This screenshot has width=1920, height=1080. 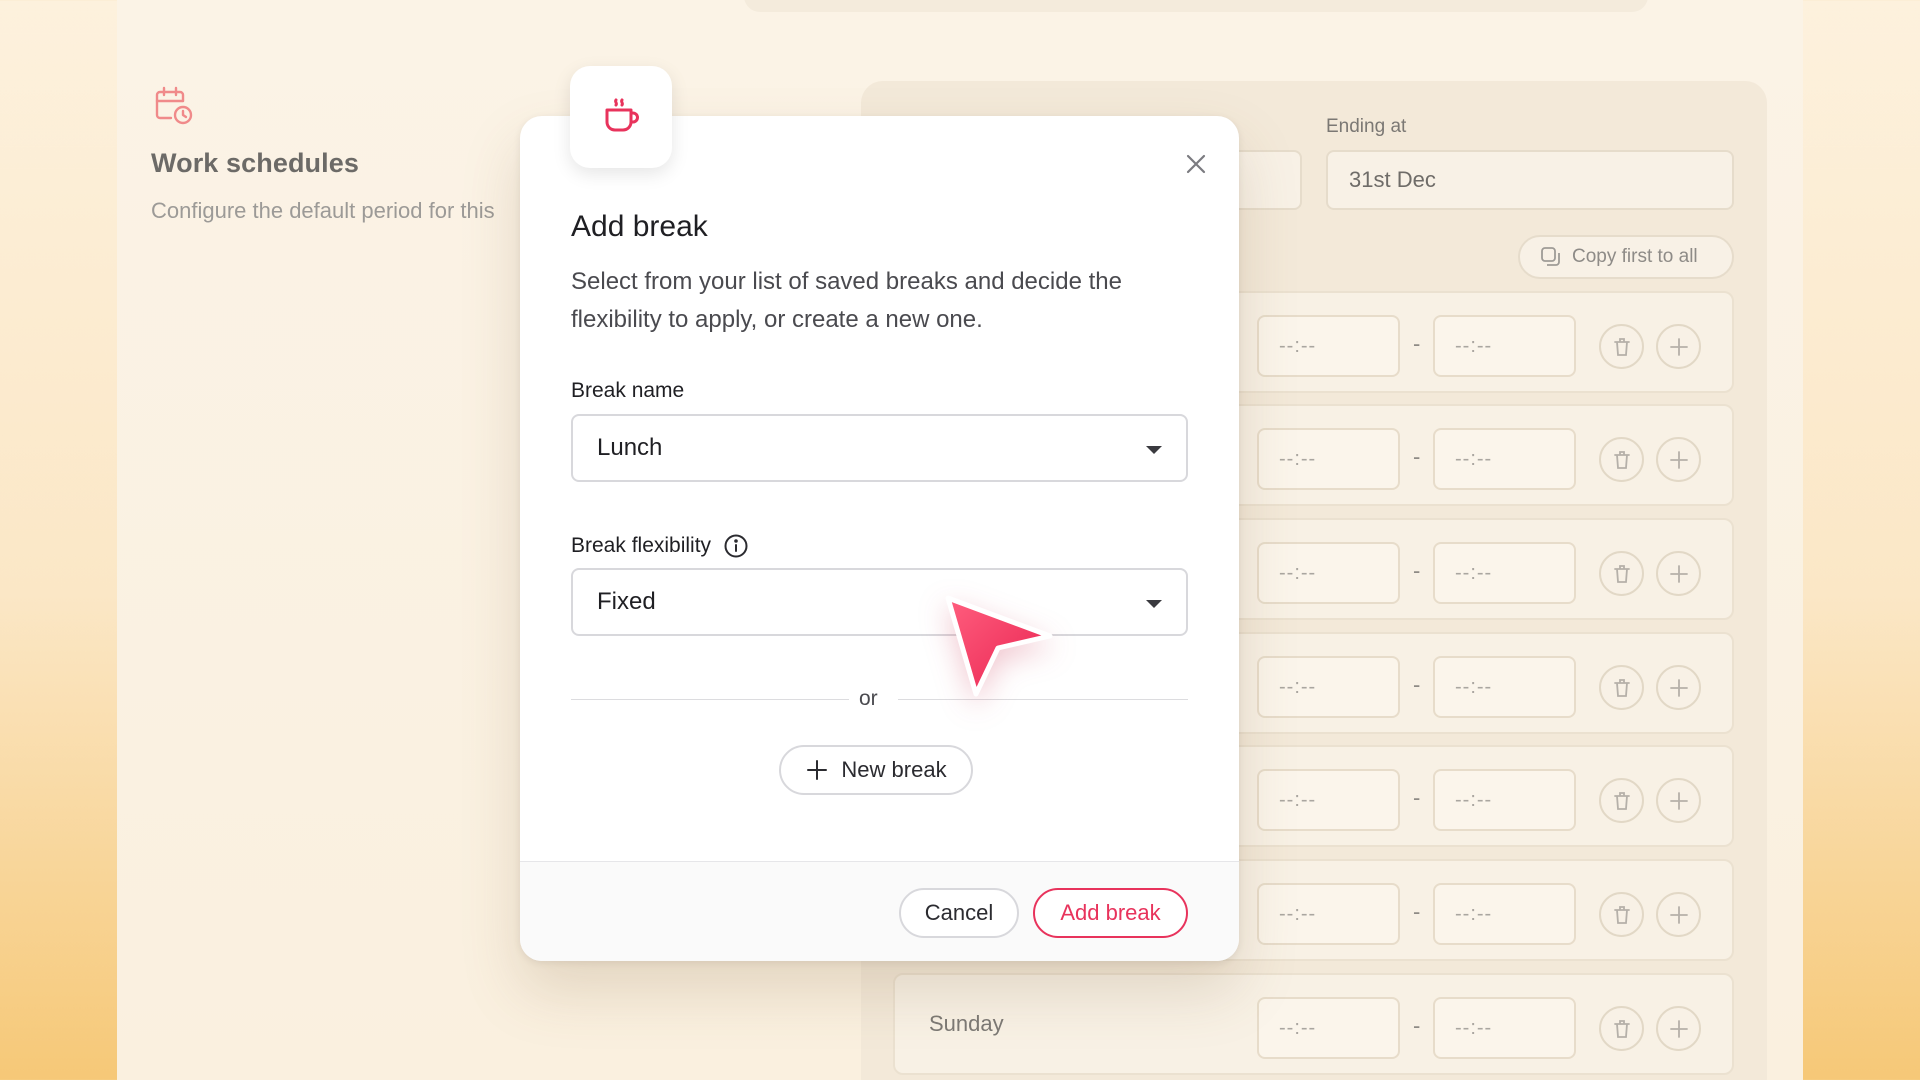 What do you see at coordinates (1635, 256) in the screenshot?
I see `copy-button-label: Copy first to all` at bounding box center [1635, 256].